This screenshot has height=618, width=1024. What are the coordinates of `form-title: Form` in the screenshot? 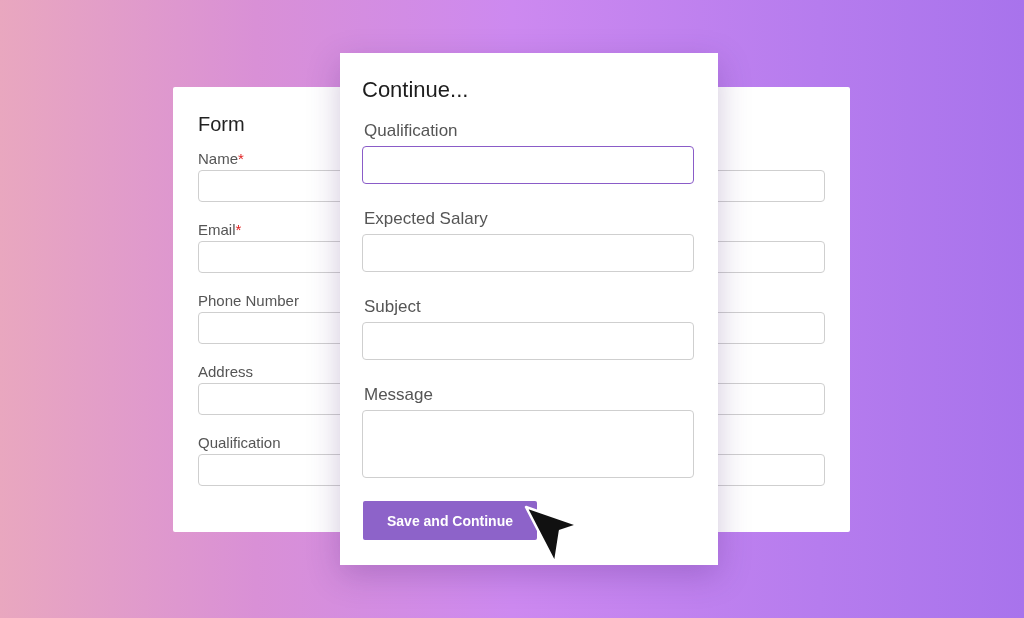 It's located at (221, 124).